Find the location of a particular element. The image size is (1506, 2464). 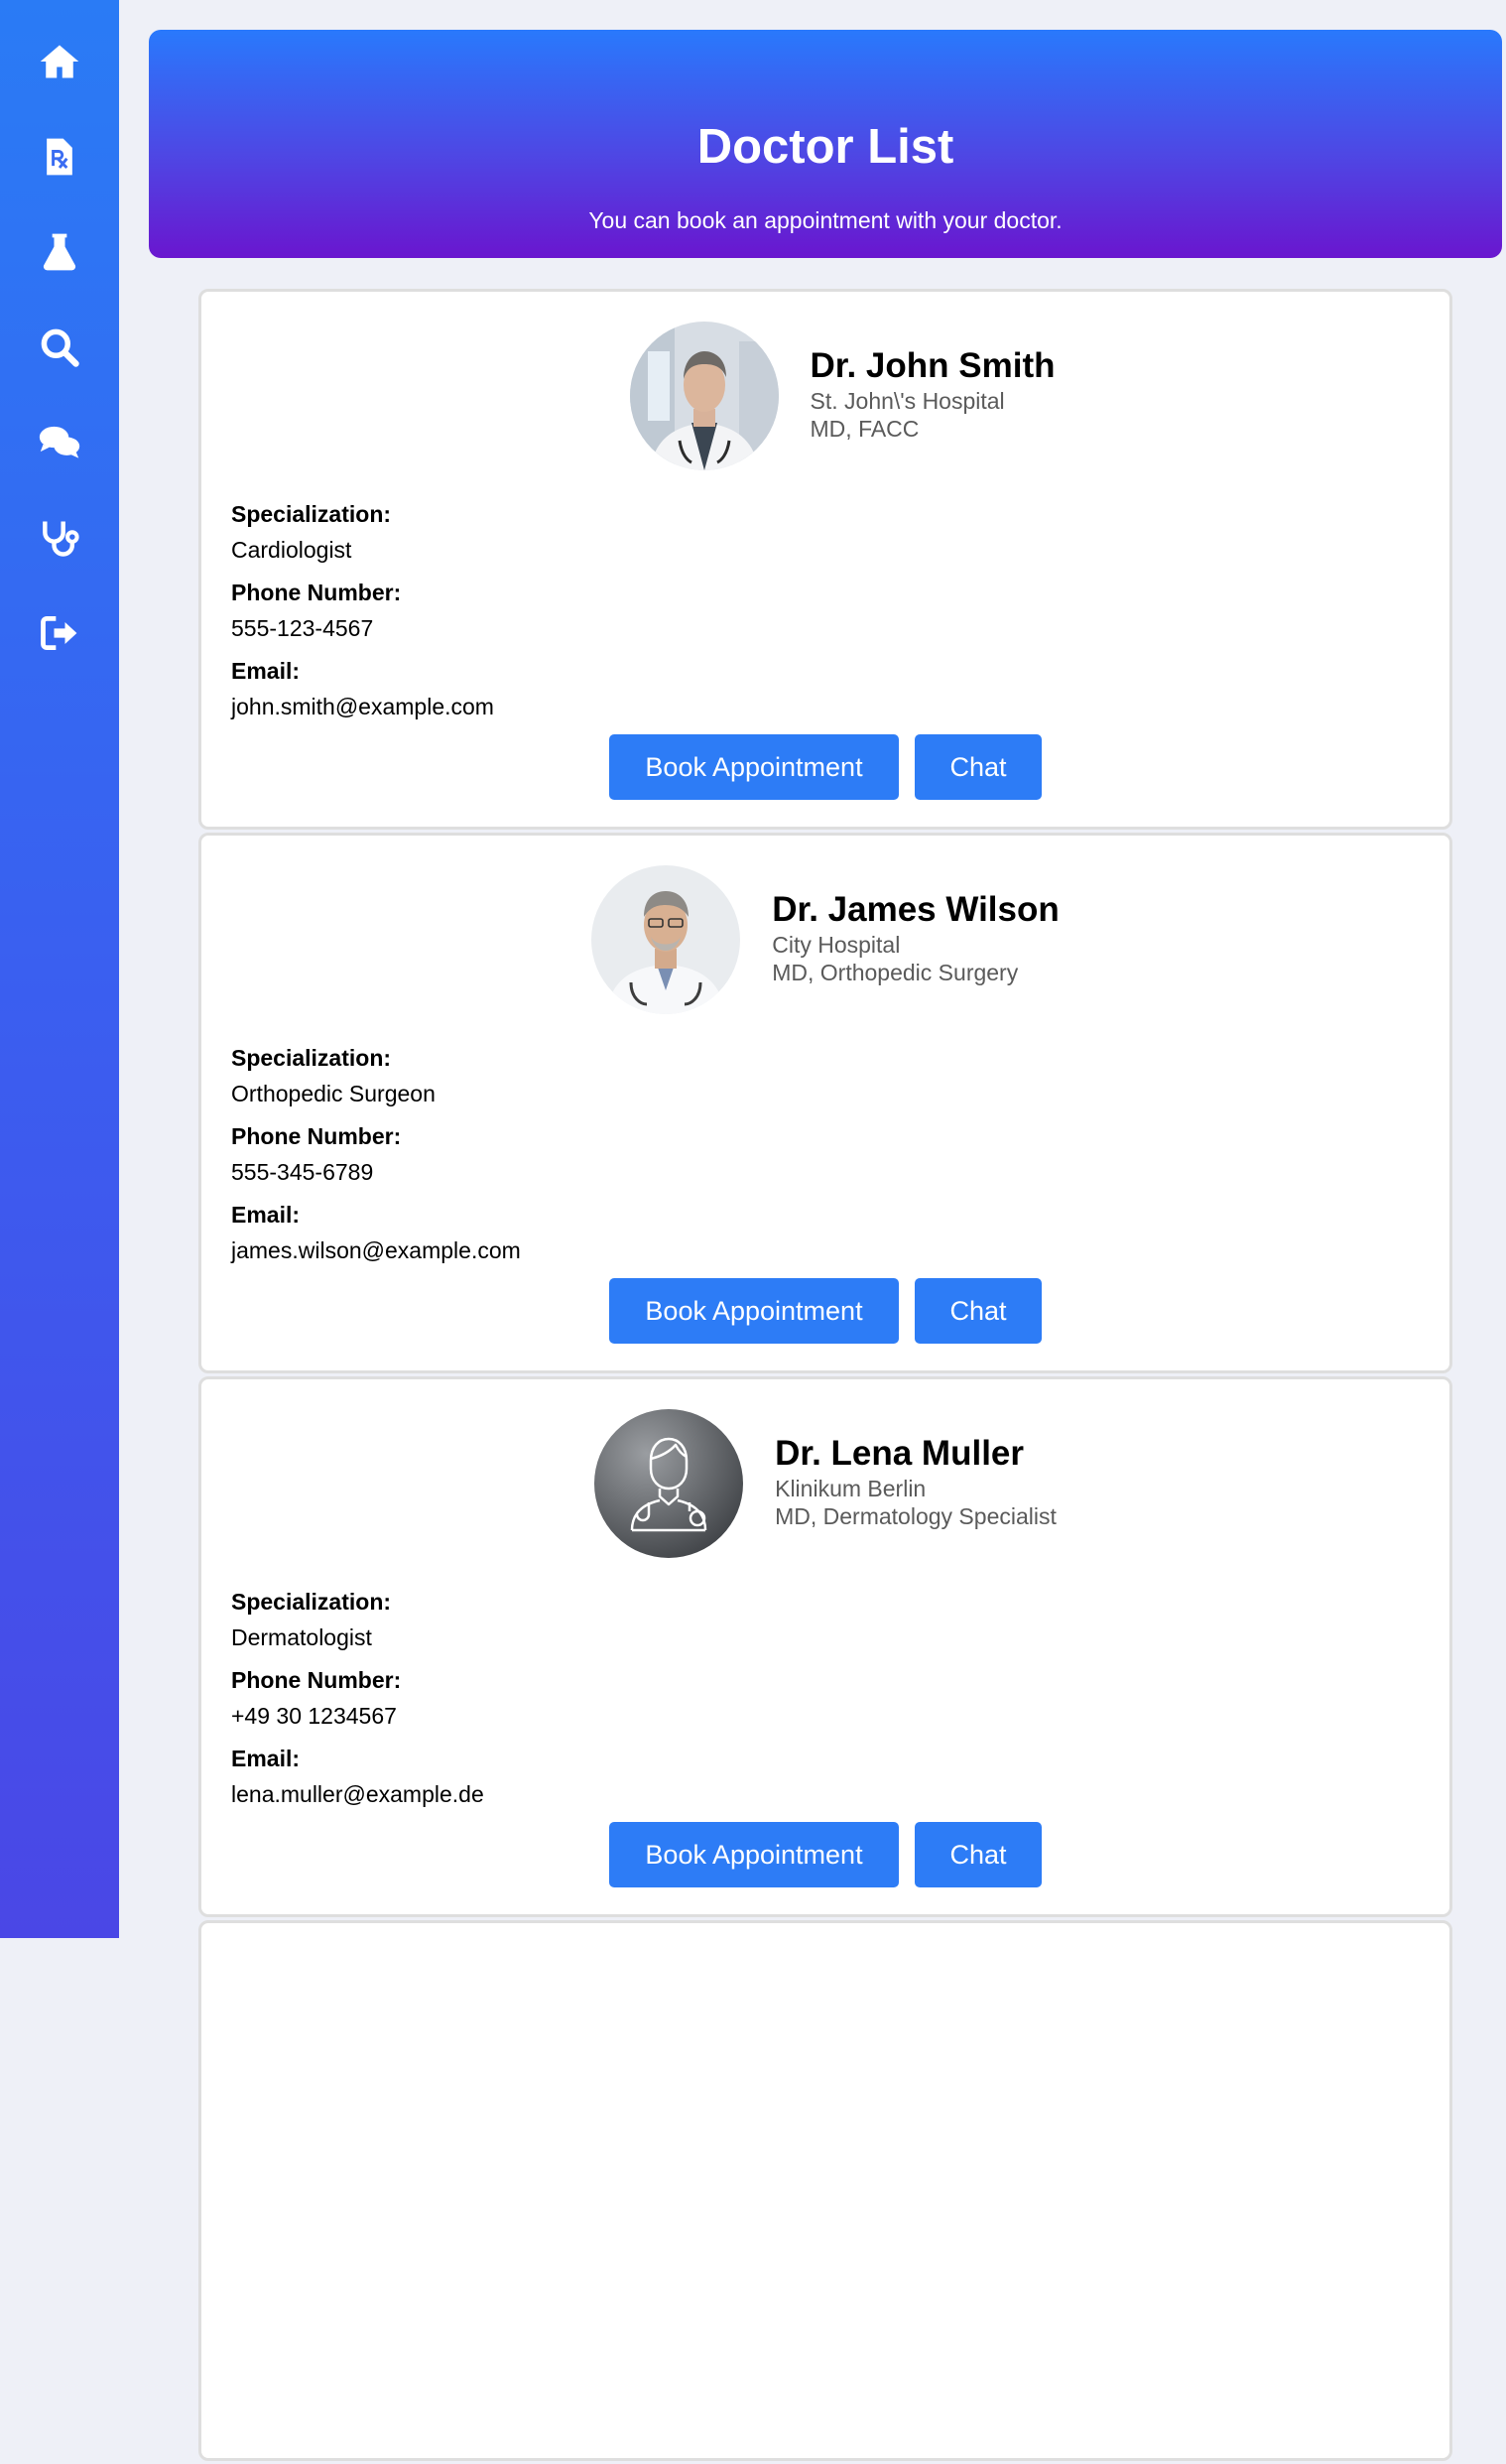

sidebar-item-doctors is located at coordinates (59, 538).